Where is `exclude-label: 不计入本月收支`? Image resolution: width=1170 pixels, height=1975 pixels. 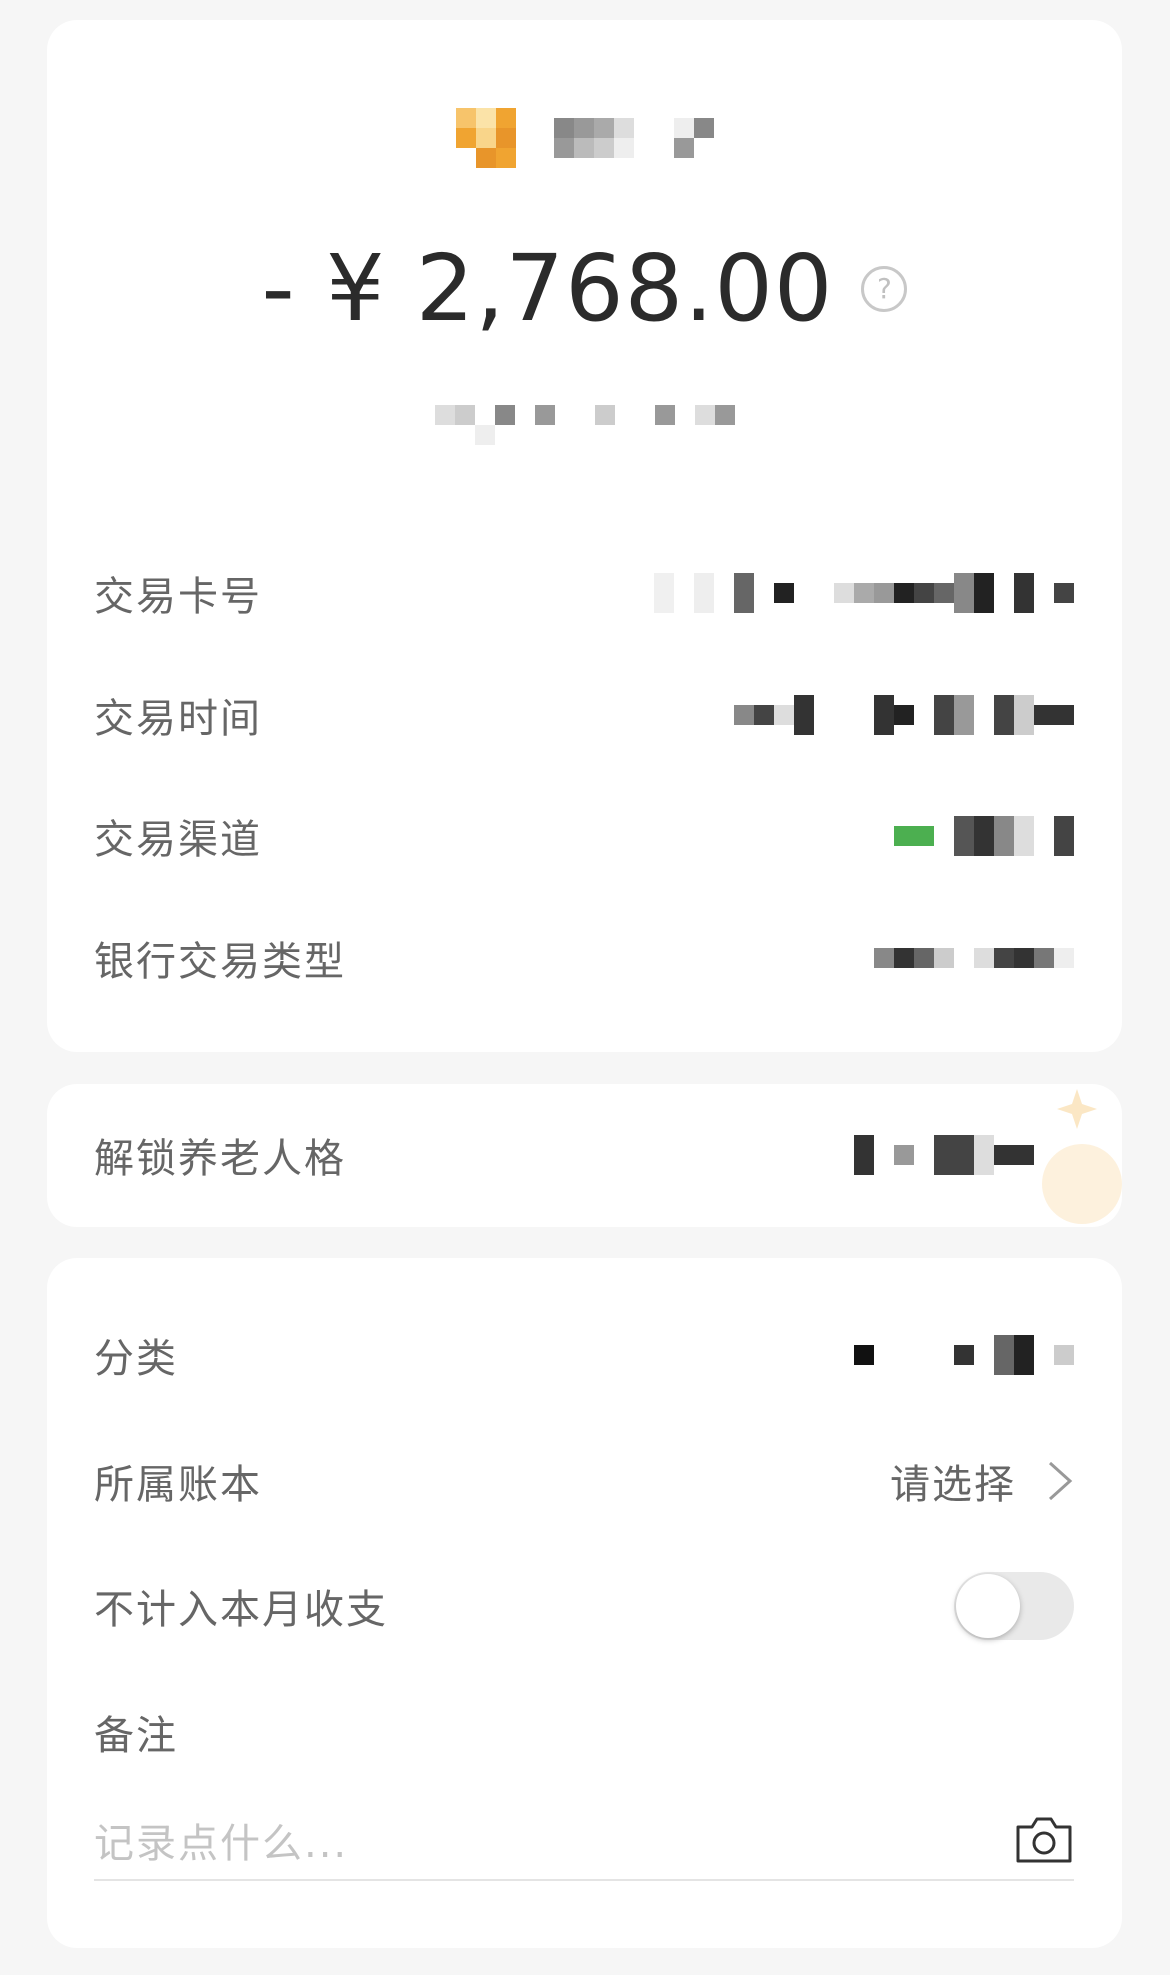
exclude-label: 不计入本月收支 is located at coordinates (241, 1610).